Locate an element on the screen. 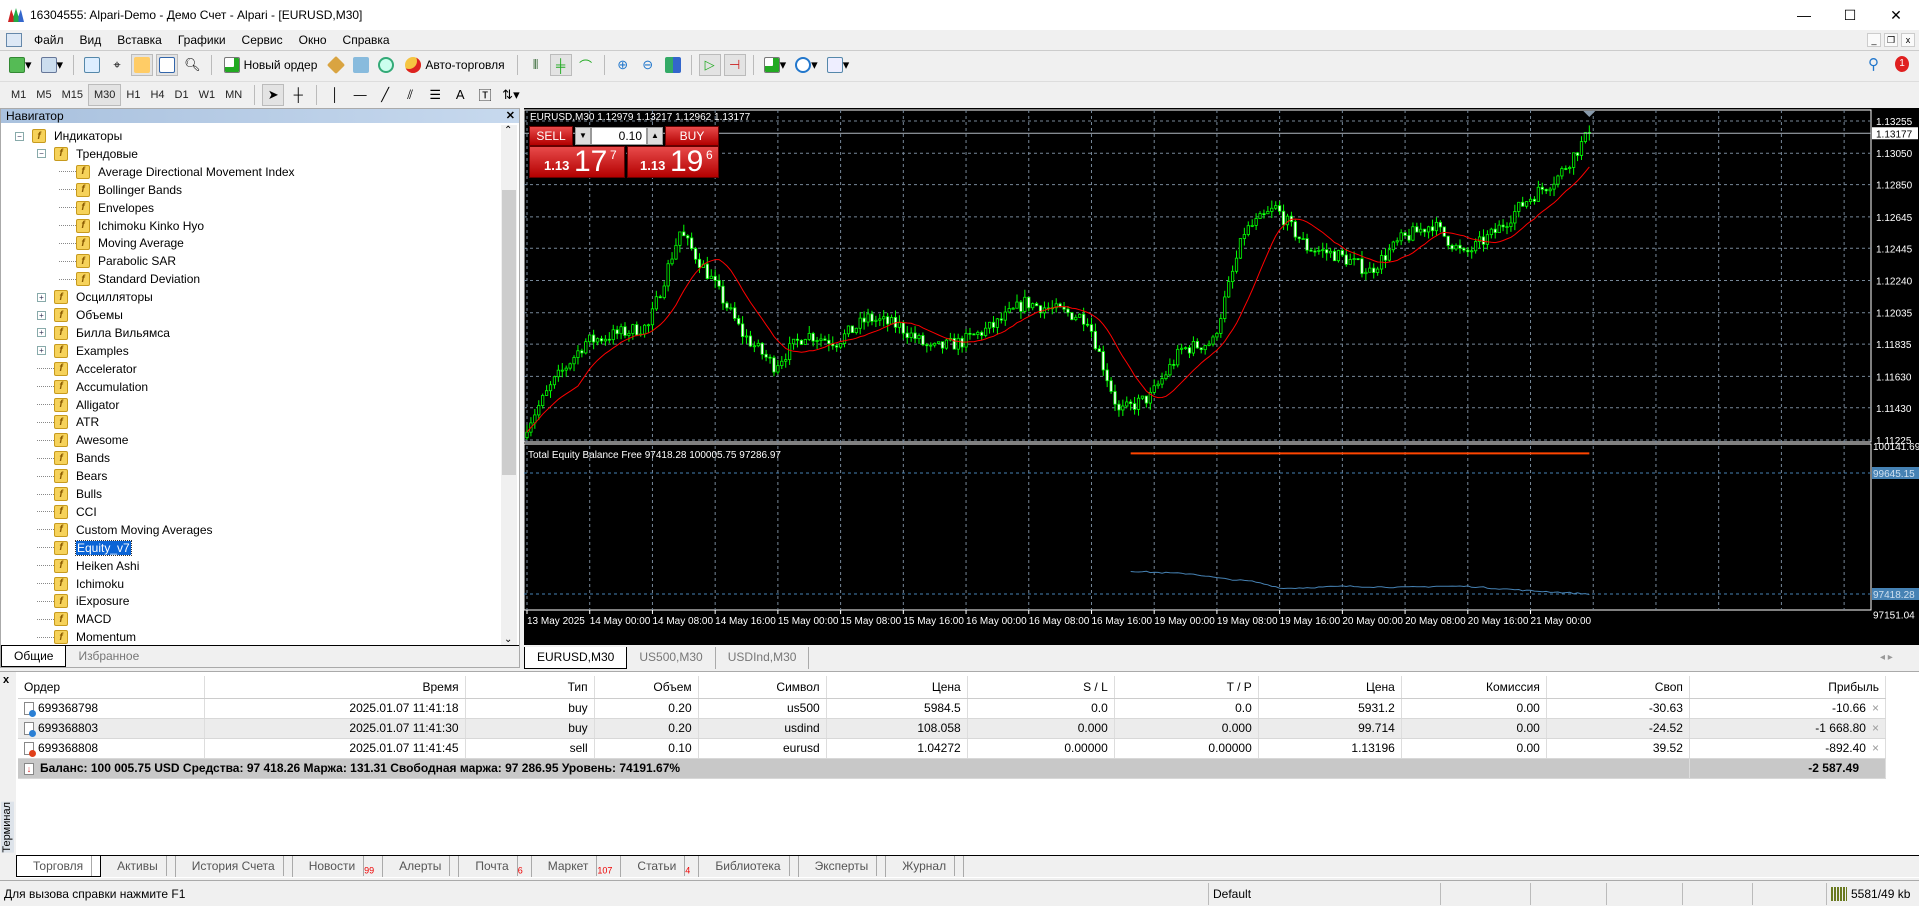 The width and height of the screenshot is (1919, 906). navigator-item: + f Examples is located at coordinates (83, 351).